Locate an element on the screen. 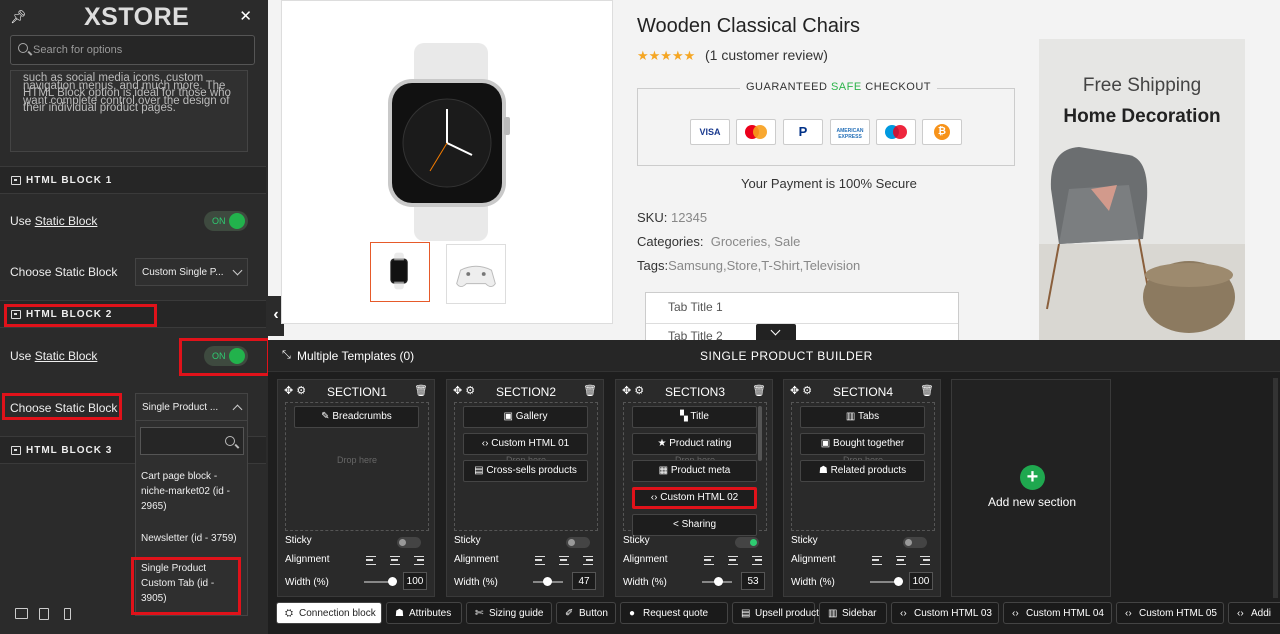  tablet-icon is located at coordinates (44, 614).